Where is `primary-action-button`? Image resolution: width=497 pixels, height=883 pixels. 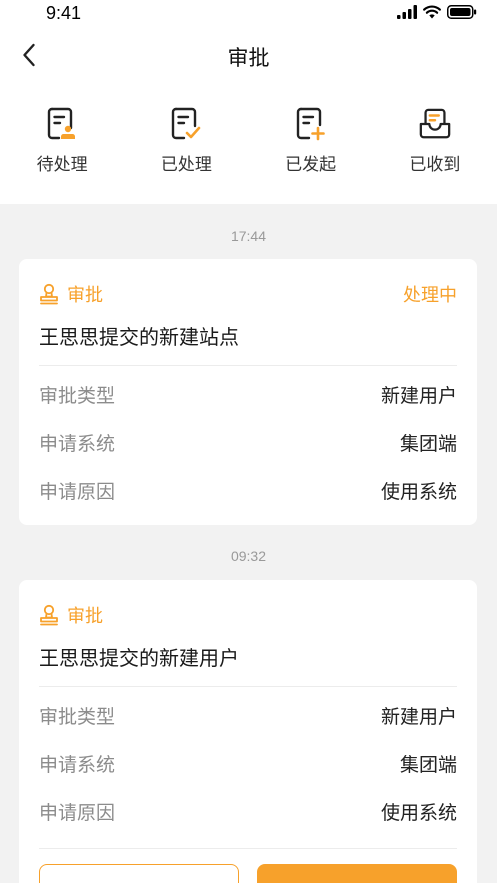
primary-action-button is located at coordinates (357, 873).